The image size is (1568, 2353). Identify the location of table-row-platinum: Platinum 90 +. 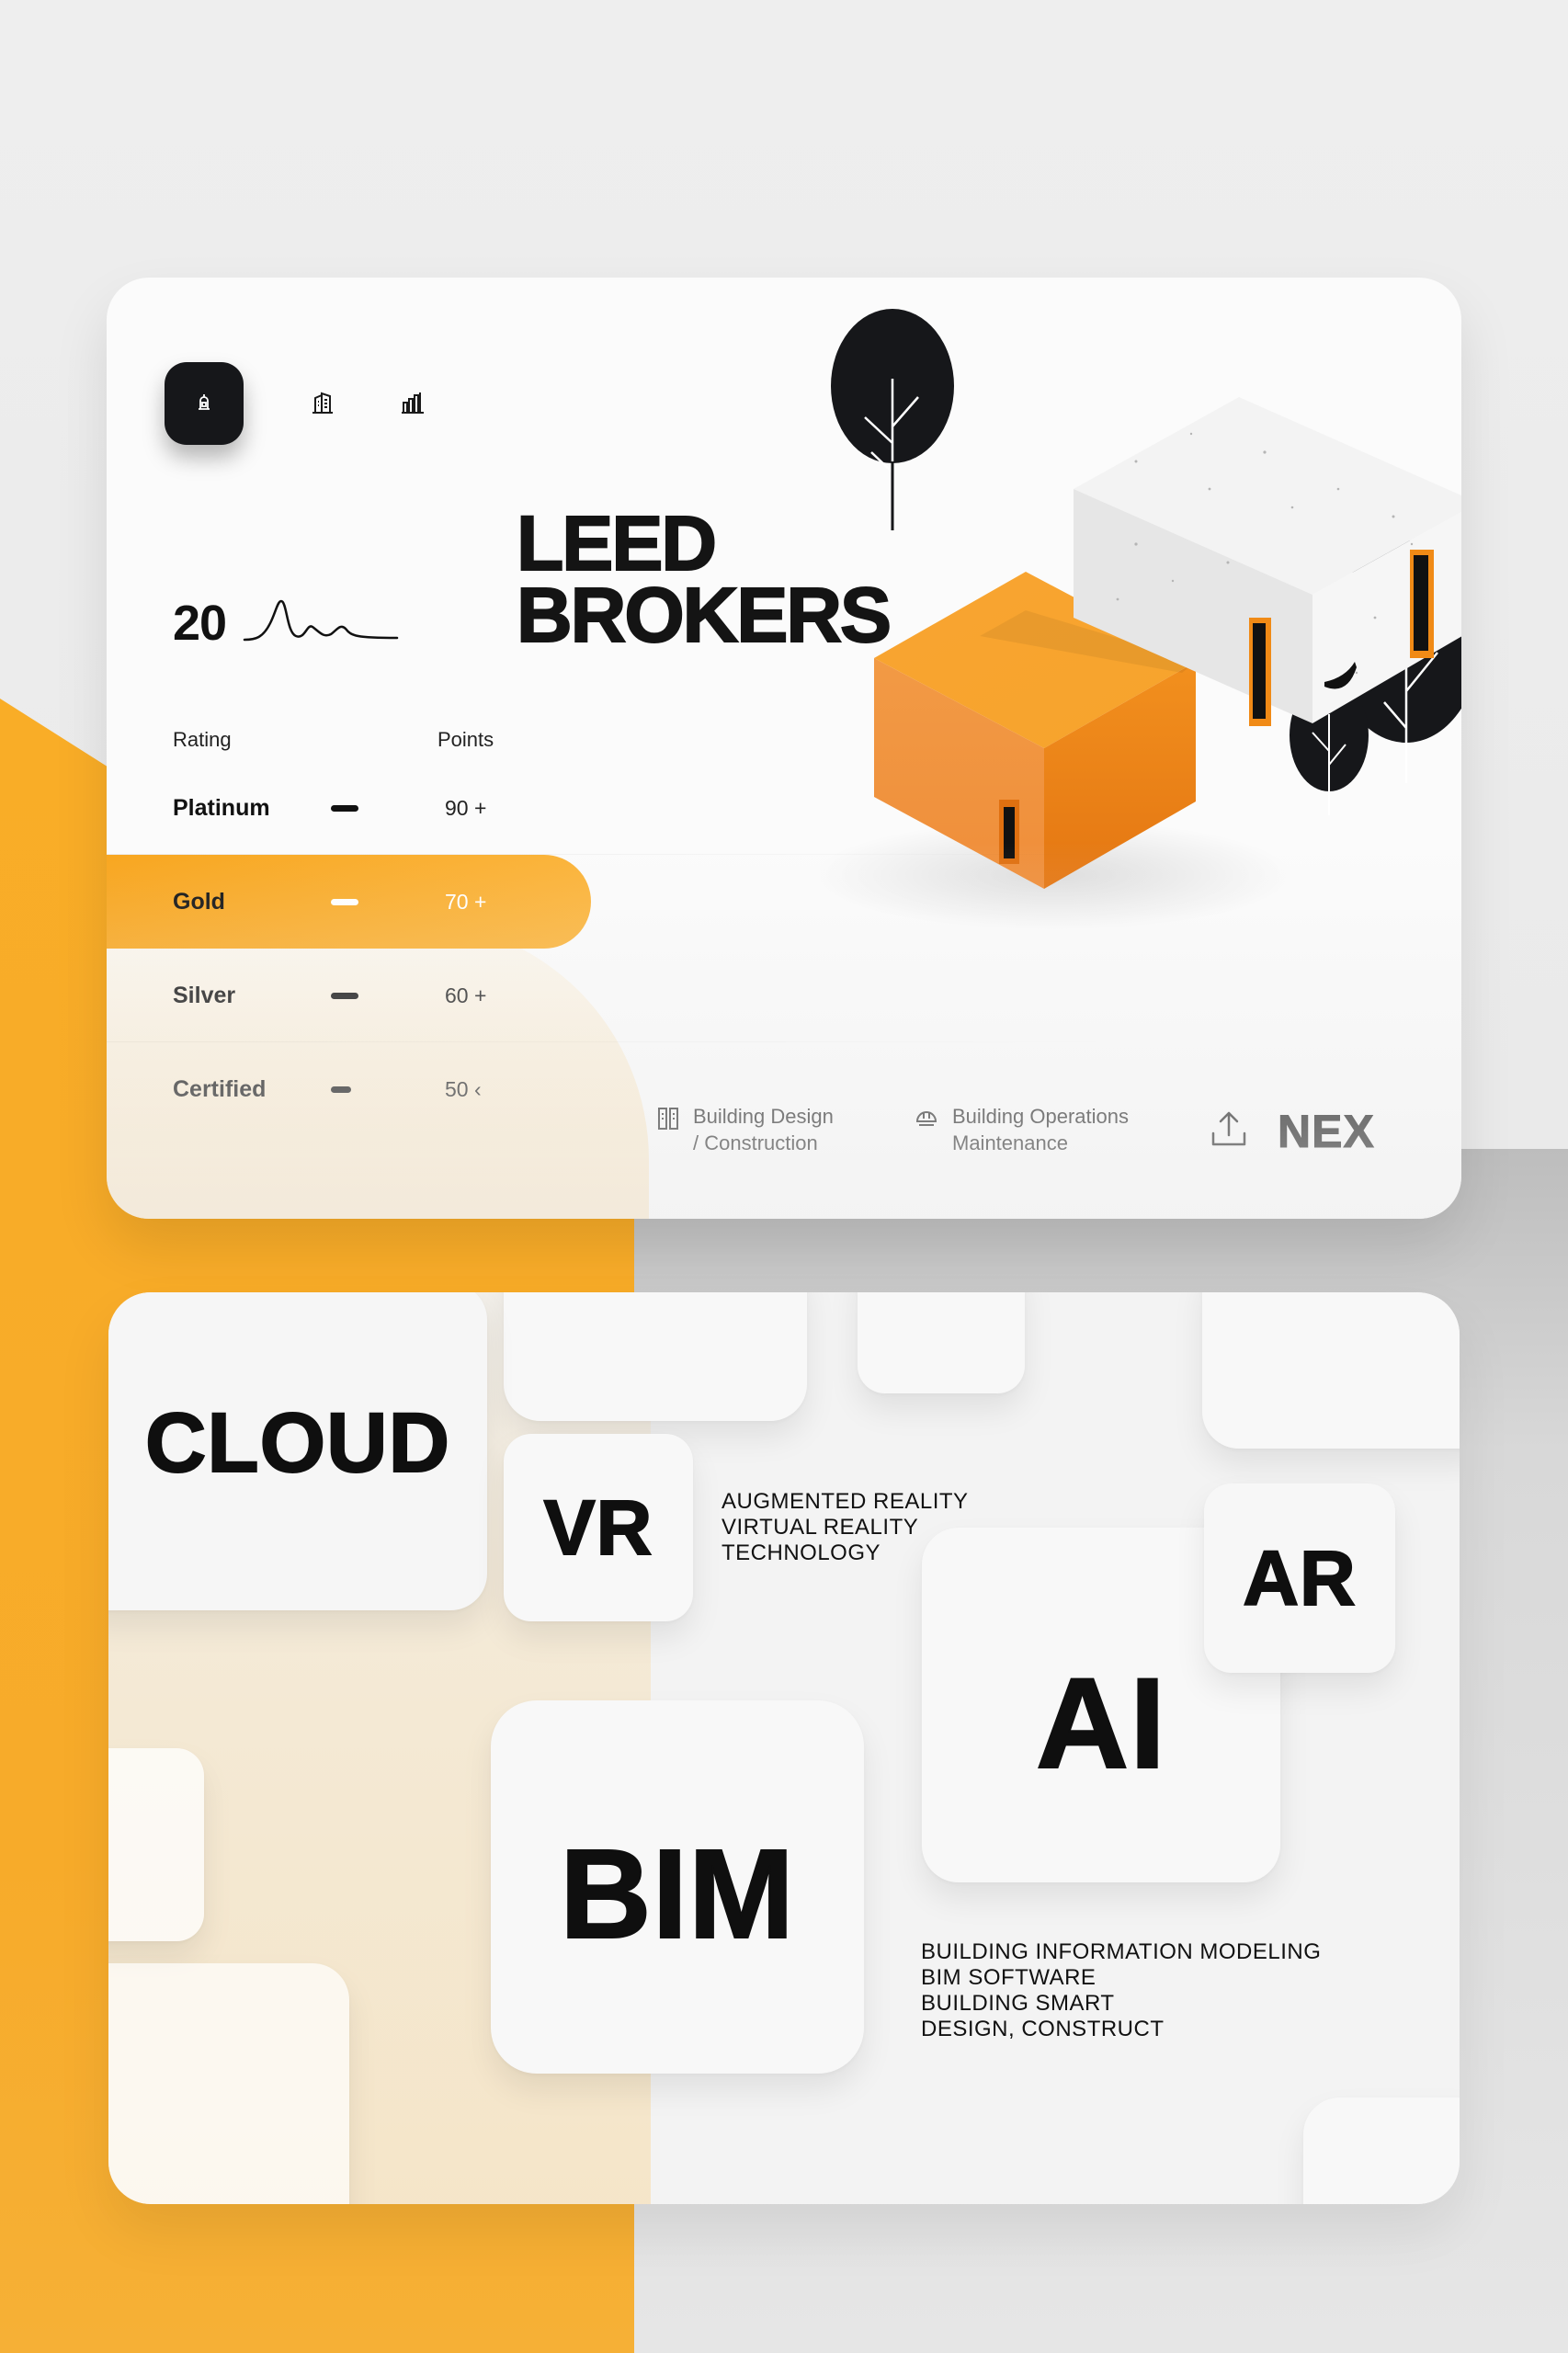
(612, 808).